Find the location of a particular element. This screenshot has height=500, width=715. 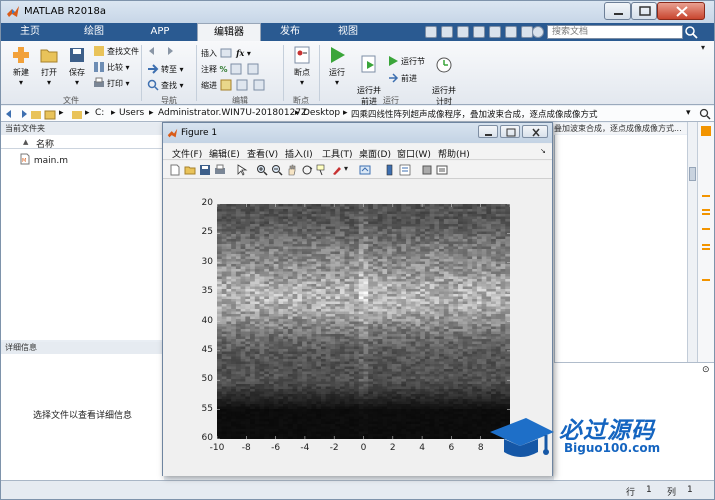

breadcrumb-user-folder: Administrator.WIN7U-20180127Z is located at coordinates (232, 113).